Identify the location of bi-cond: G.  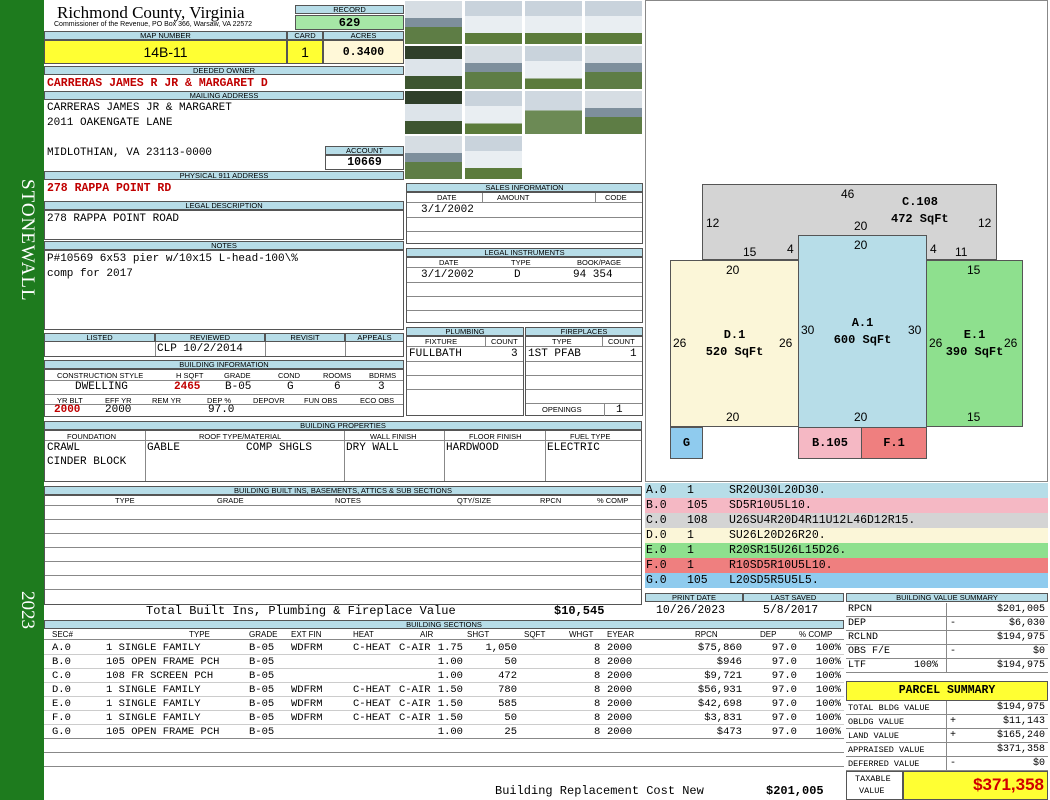
(290, 387).